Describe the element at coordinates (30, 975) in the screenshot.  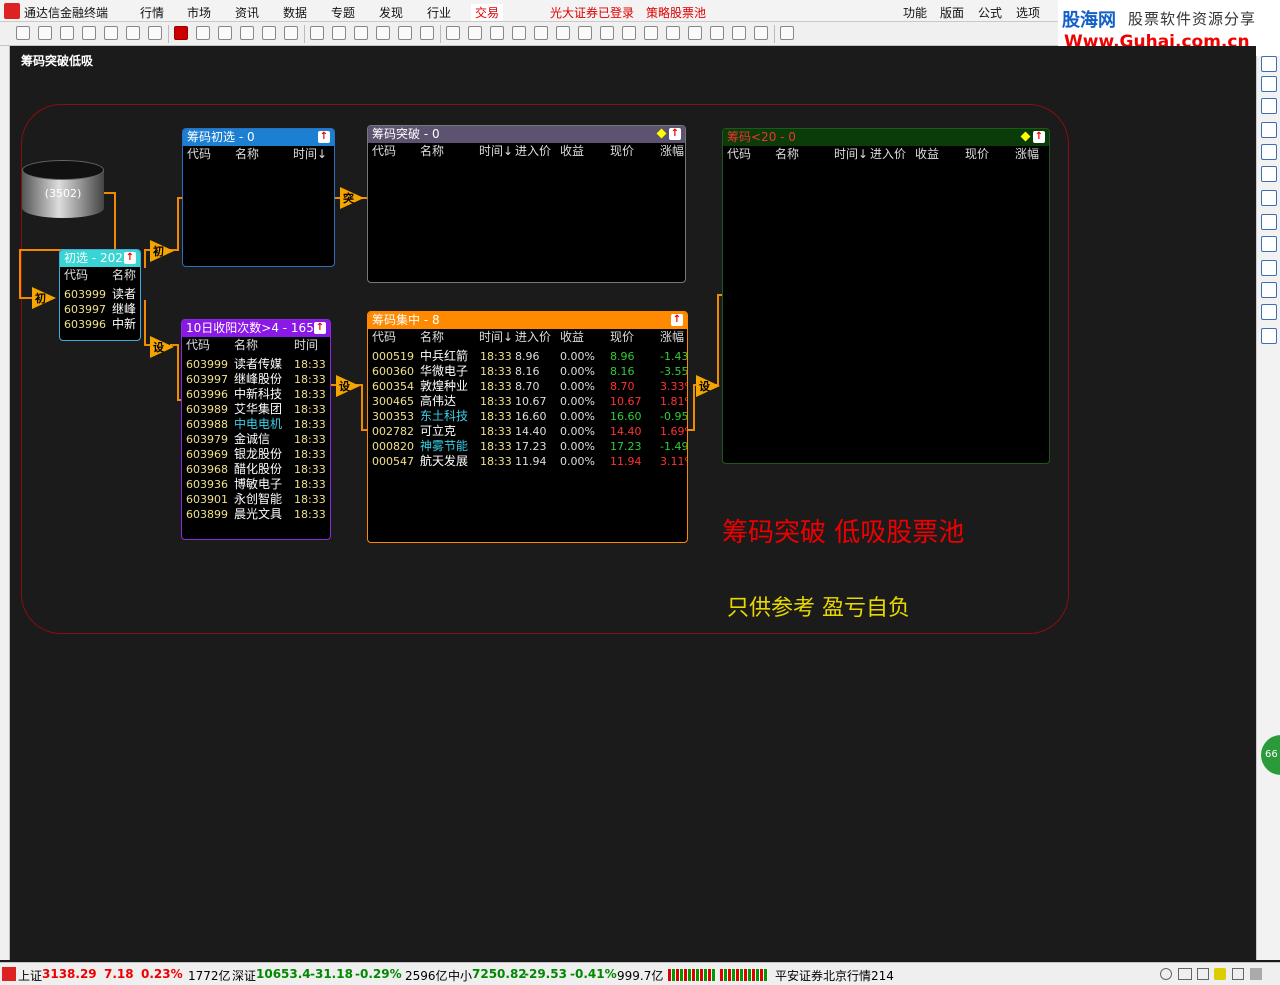
I see `sh-label: 上证` at that location.